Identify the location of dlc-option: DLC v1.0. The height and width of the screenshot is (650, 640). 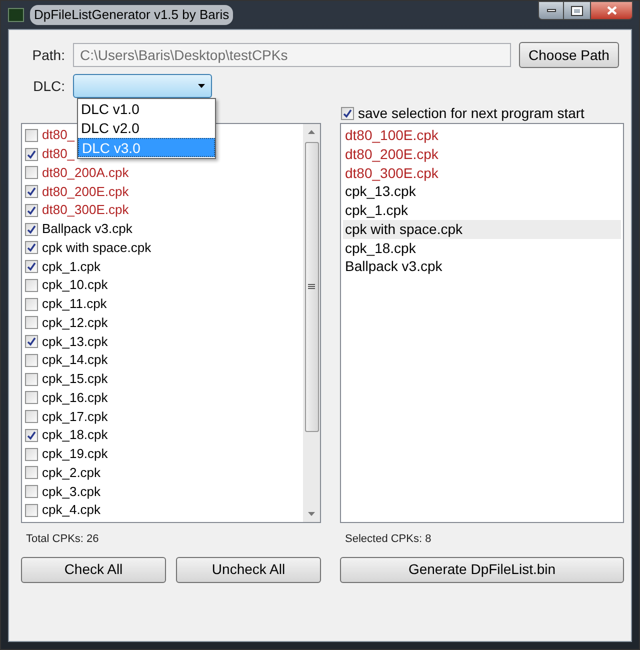
(146, 109).